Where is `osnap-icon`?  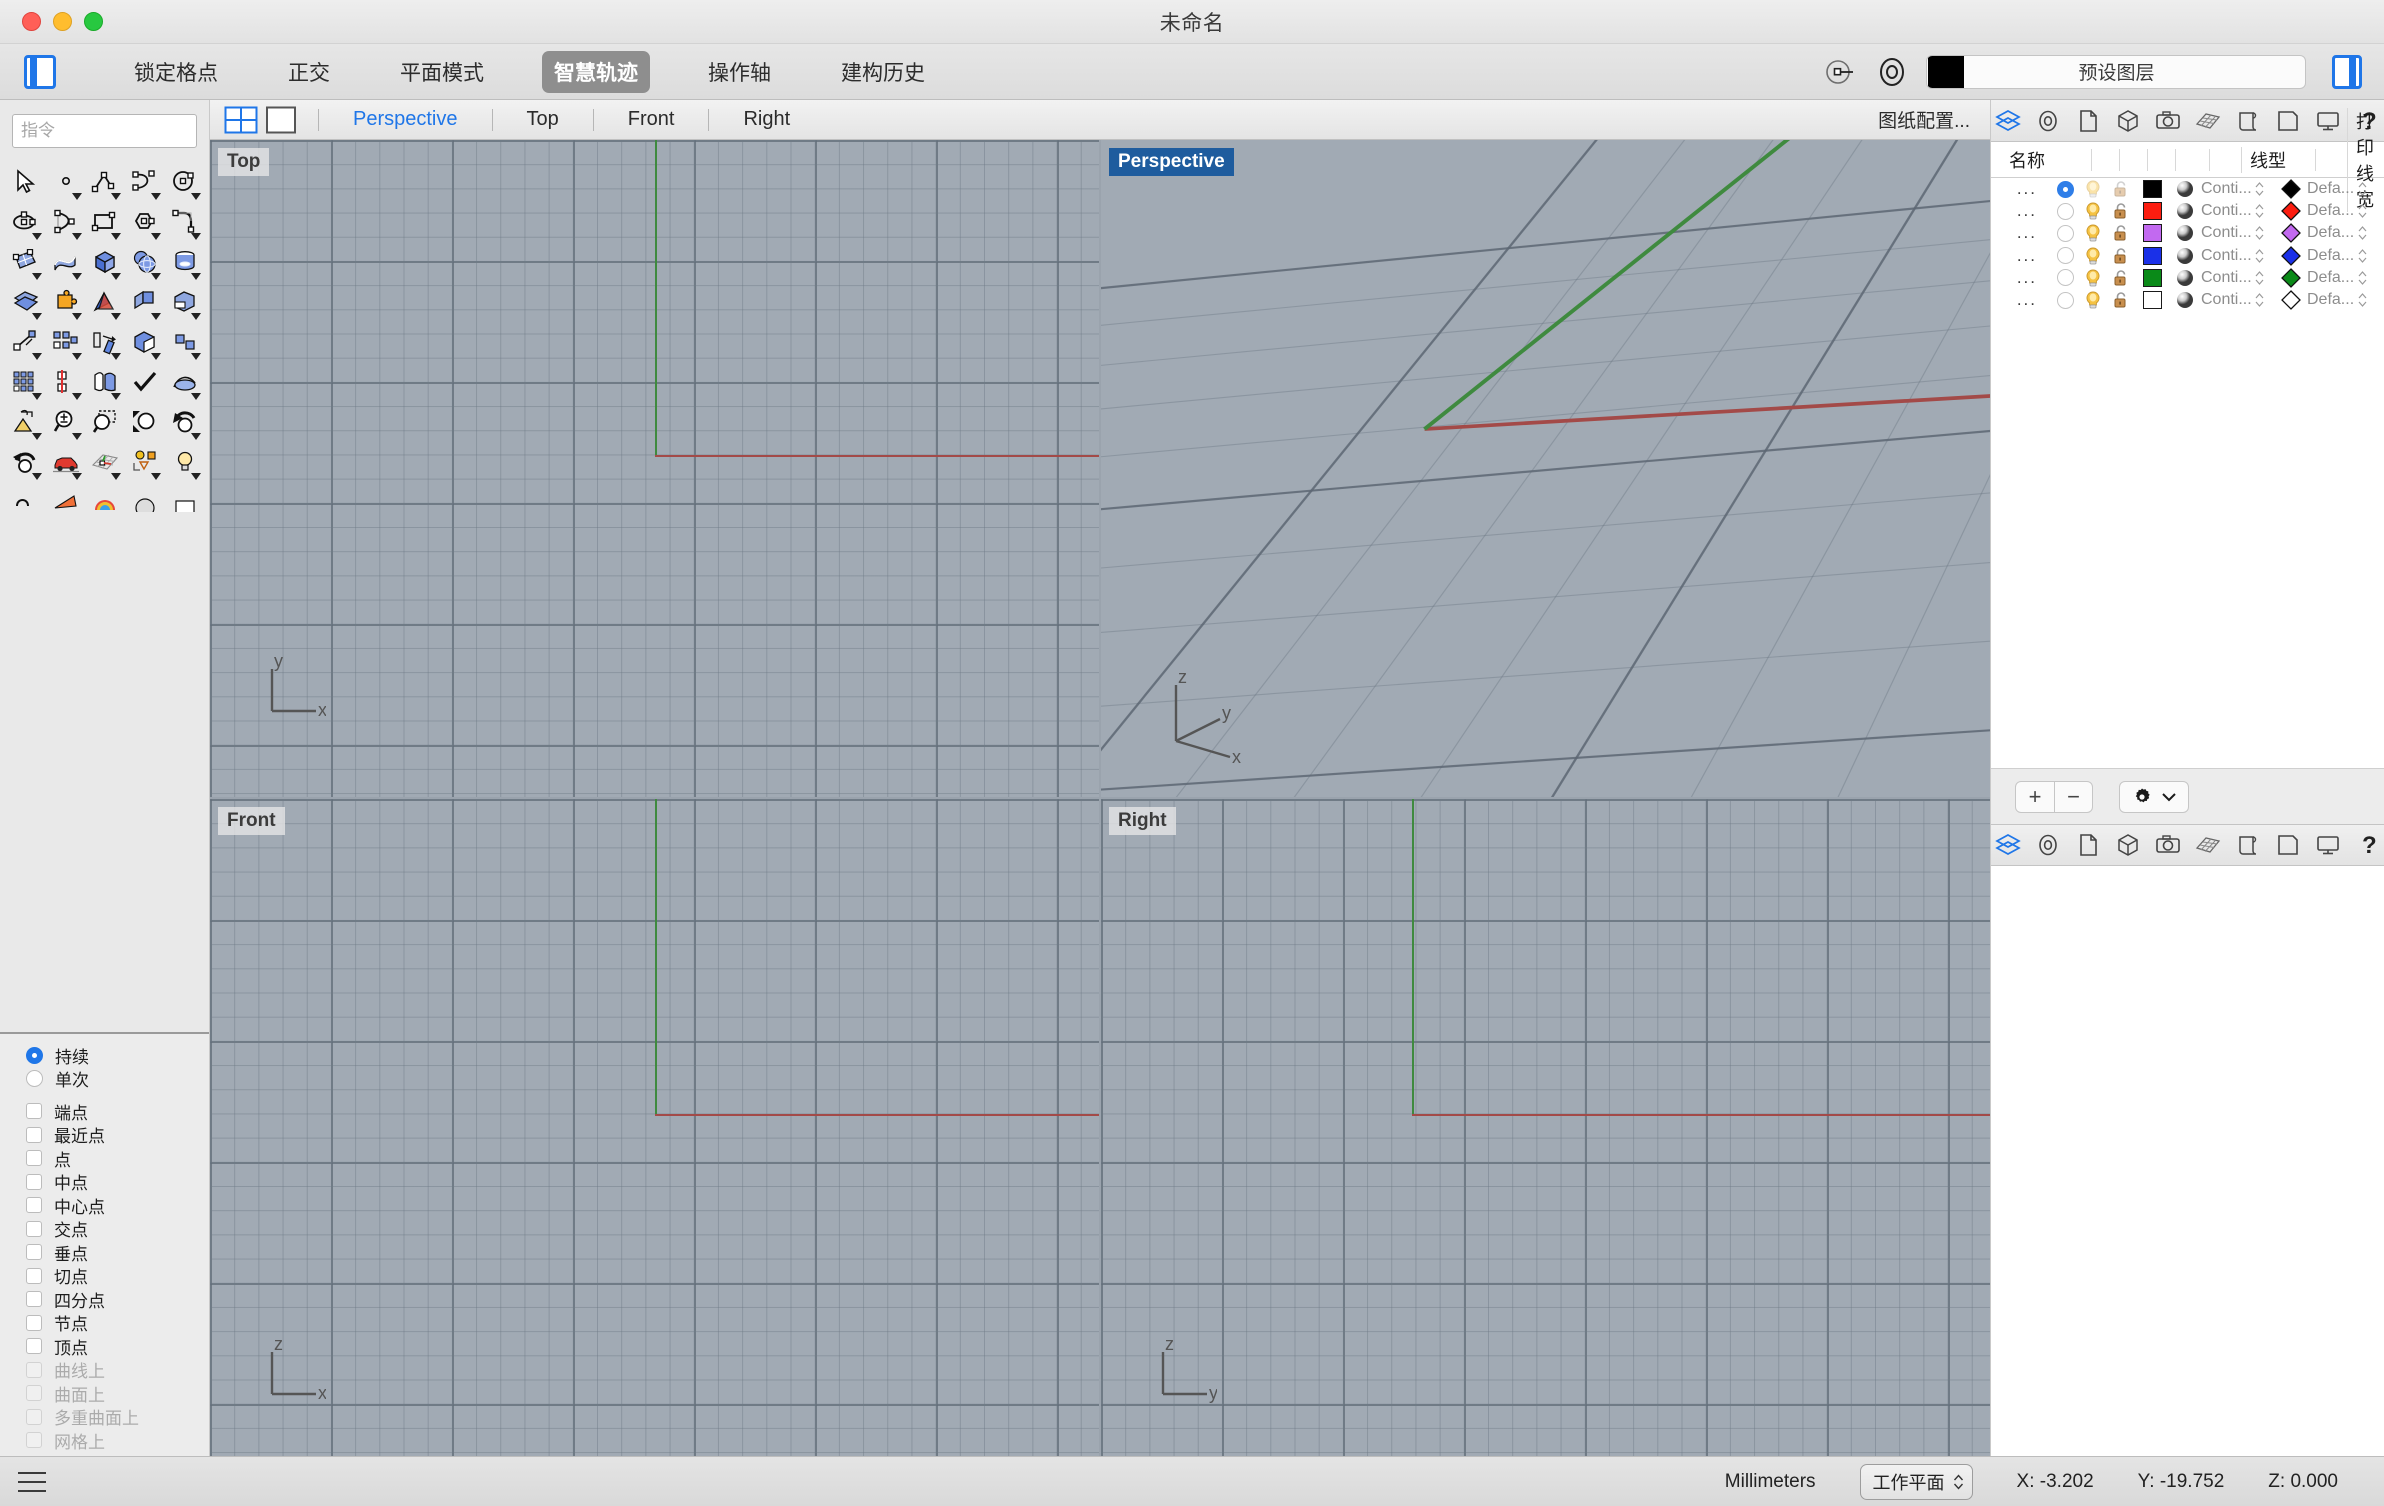
osnap-icon is located at coordinates (2048, 121).